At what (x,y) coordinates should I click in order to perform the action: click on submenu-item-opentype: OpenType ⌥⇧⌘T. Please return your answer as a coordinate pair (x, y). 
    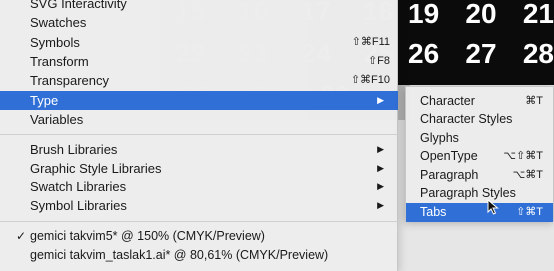
    Looking at the image, I should click on (479, 156).